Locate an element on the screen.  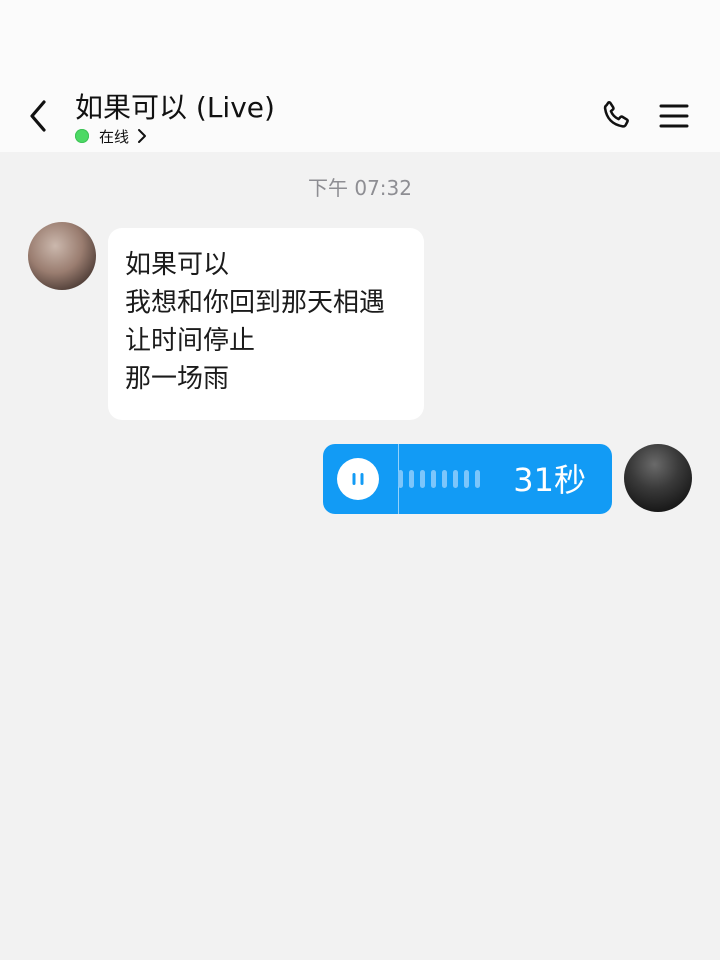
message-line: 如果可以 is located at coordinates (177, 265).